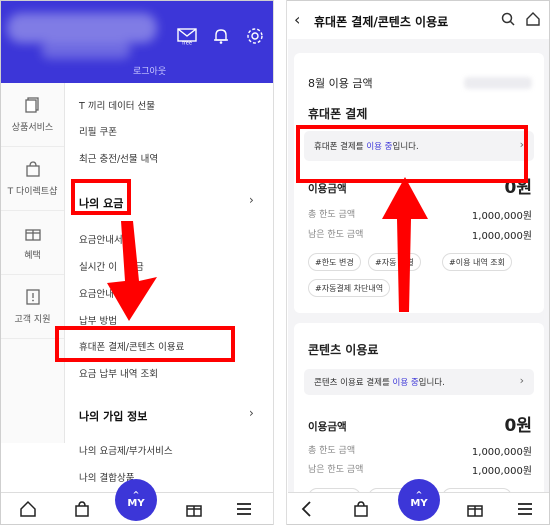 The width and height of the screenshot is (550, 525). Describe the element at coordinates (349, 288) in the screenshot. I see `tag-auto-pay-block: #자동결제 차단내역` at that location.